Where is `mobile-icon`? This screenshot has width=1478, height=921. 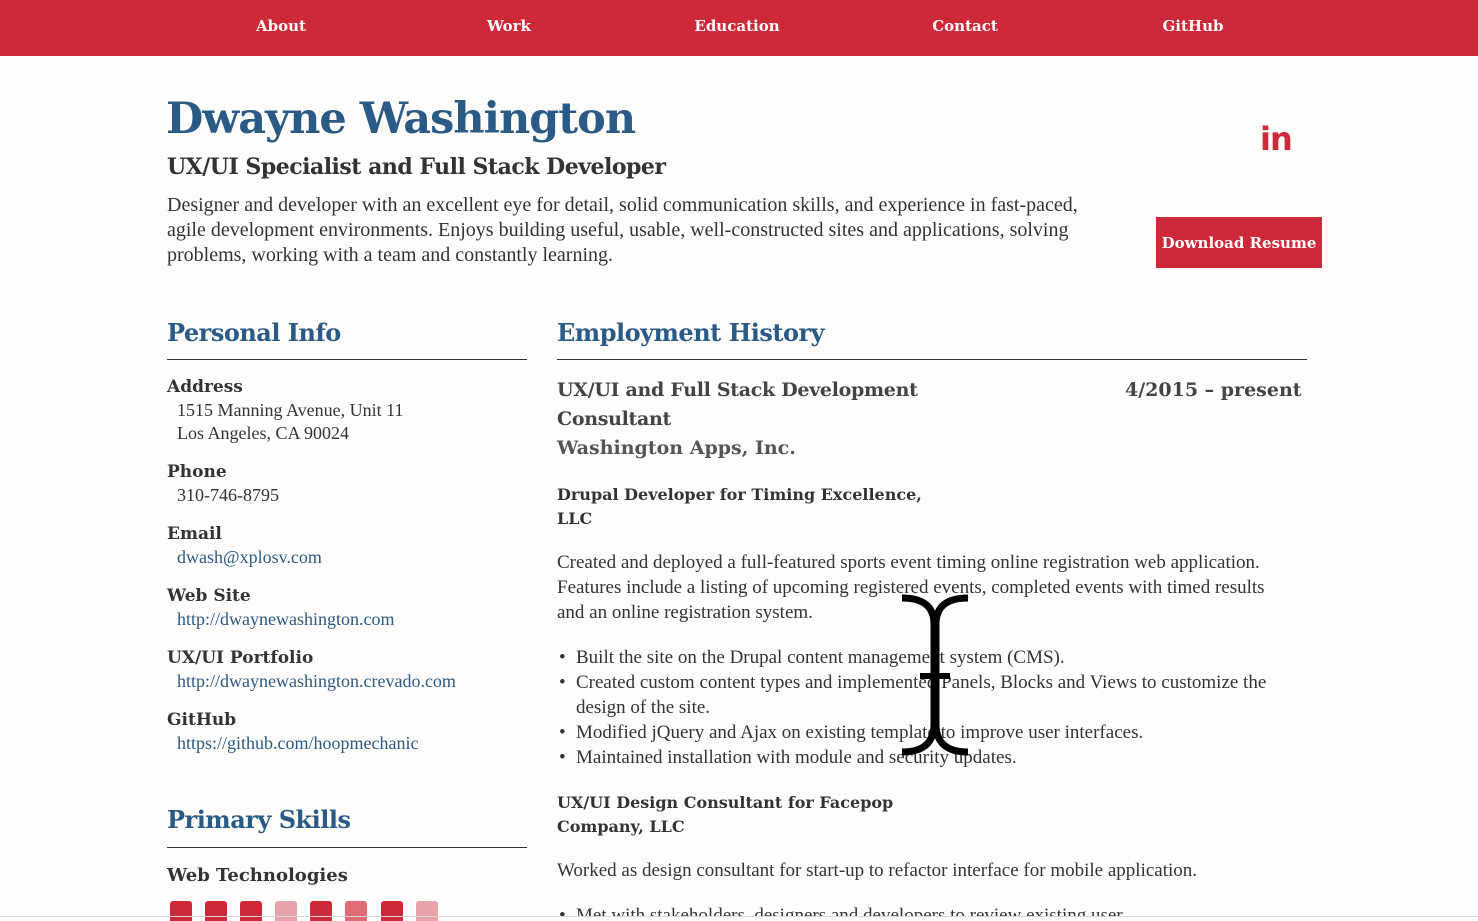 mobile-icon is located at coordinates (286, 911).